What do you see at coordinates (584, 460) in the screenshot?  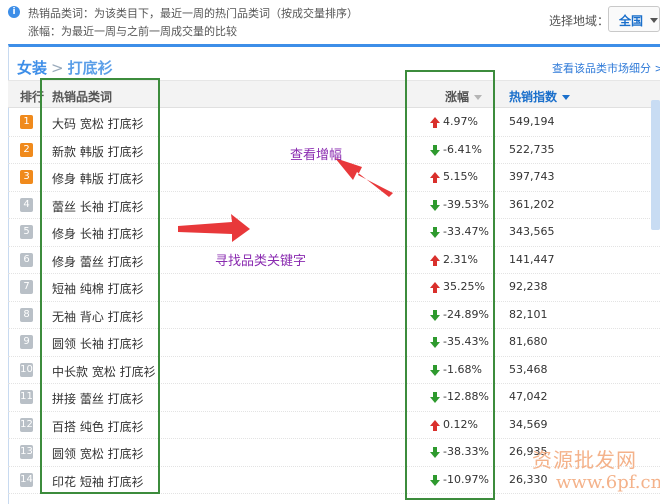 I see `watermark-title: 资源批发网` at bounding box center [584, 460].